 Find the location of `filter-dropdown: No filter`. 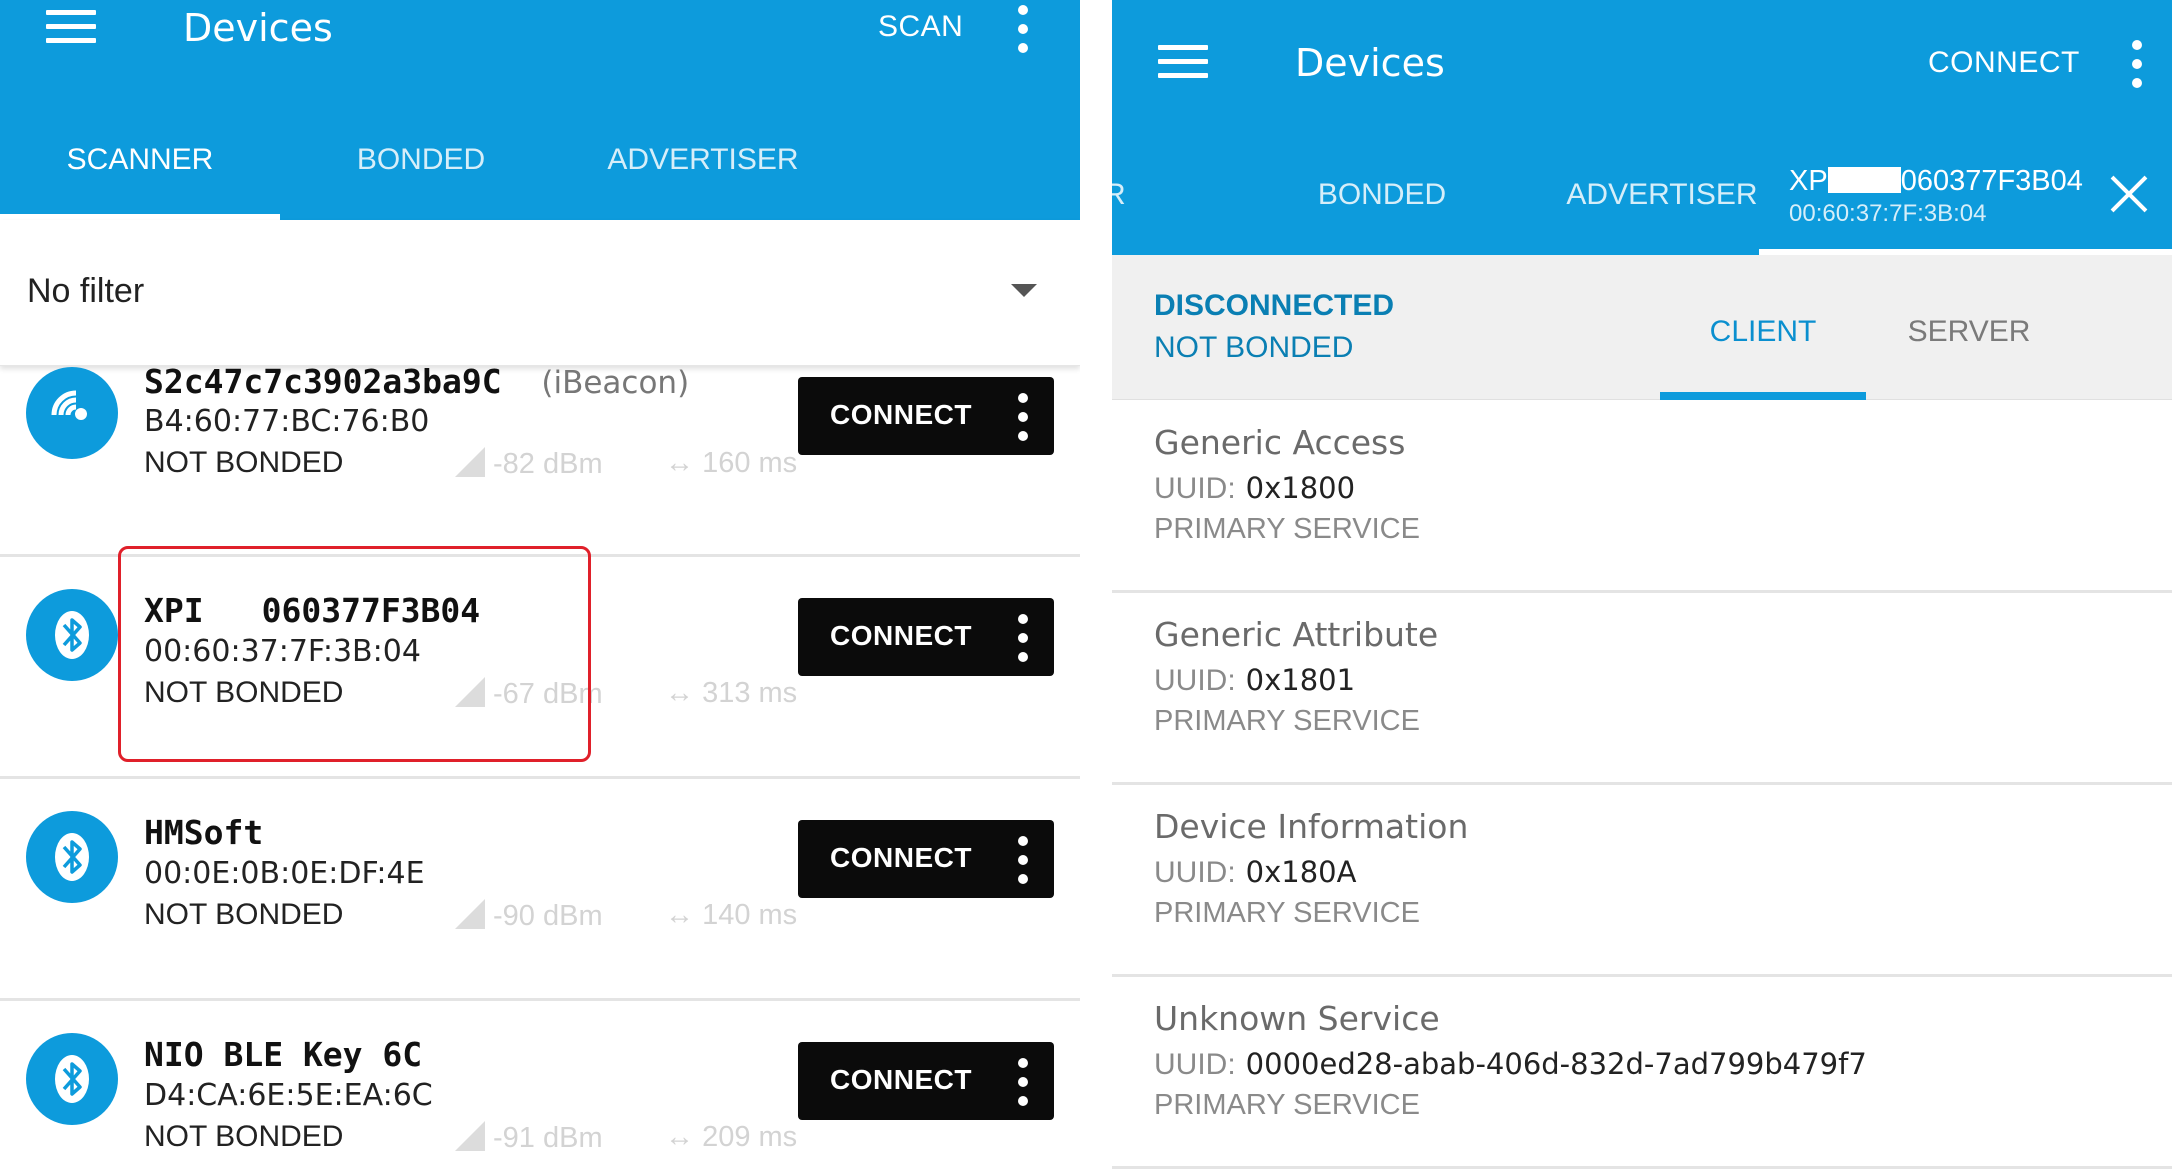

filter-dropdown: No filter is located at coordinates (540, 293).